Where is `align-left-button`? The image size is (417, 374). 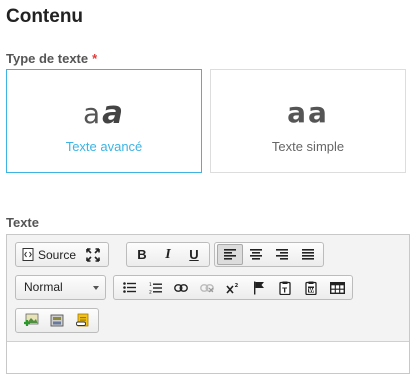
align-left-button is located at coordinates (230, 254).